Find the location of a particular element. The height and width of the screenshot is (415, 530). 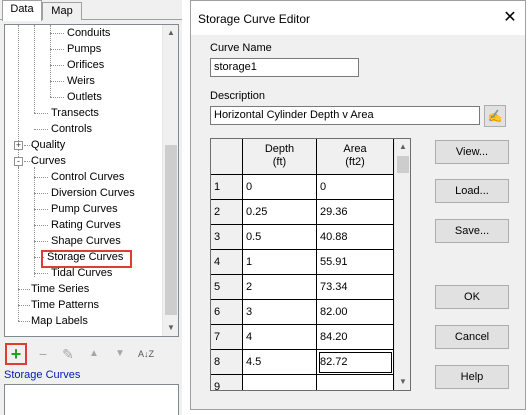

sort-icon: A↓Z is located at coordinates (146, 354).